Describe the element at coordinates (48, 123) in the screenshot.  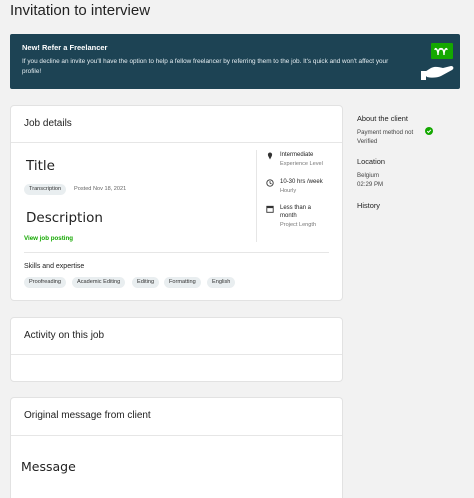
I see `job-details-heading: Job details` at that location.